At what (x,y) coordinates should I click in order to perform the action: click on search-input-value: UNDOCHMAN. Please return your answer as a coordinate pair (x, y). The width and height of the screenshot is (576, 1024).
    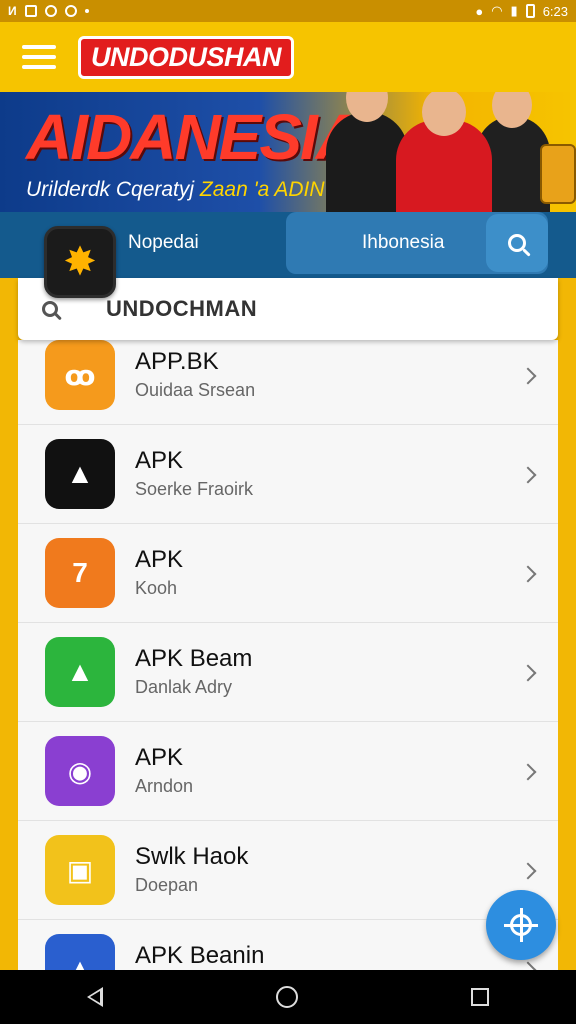
    Looking at the image, I should click on (182, 308).